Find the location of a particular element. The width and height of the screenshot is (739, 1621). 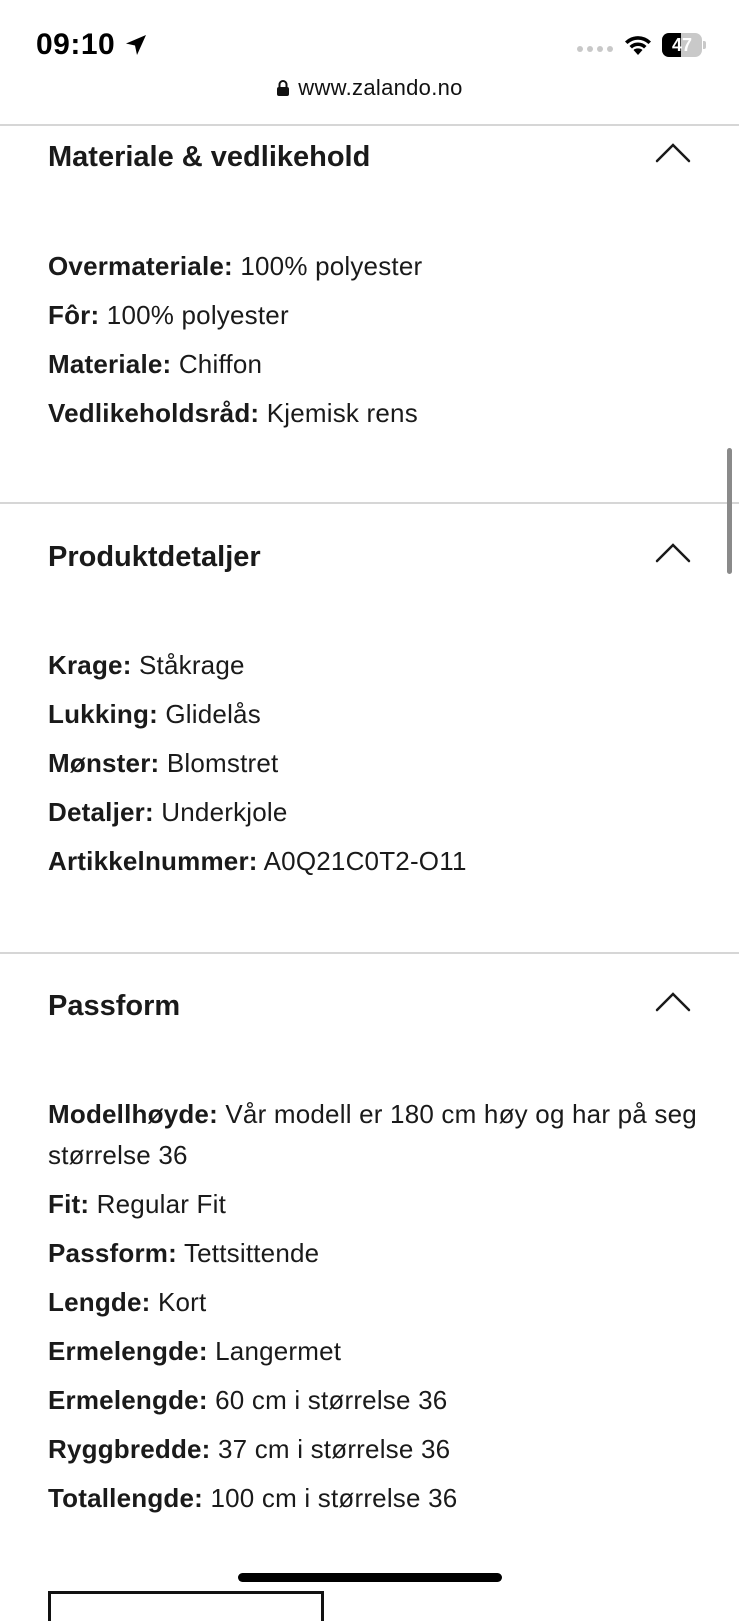

attribute-row: Lukking: Glidelås is located at coordinates (373, 714).